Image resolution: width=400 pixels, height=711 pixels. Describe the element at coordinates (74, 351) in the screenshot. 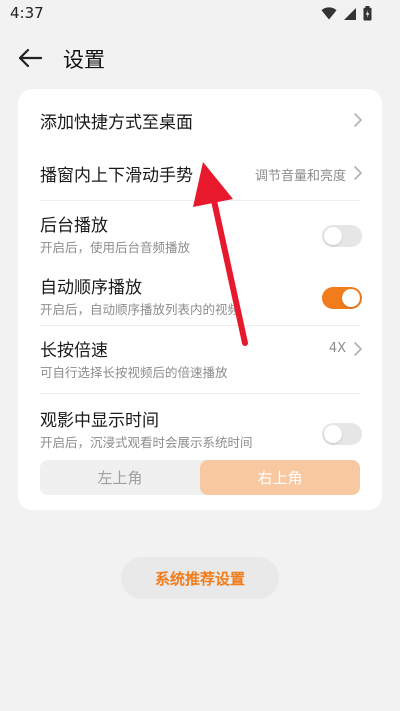

I see `setting-title: 长按倍速` at that location.